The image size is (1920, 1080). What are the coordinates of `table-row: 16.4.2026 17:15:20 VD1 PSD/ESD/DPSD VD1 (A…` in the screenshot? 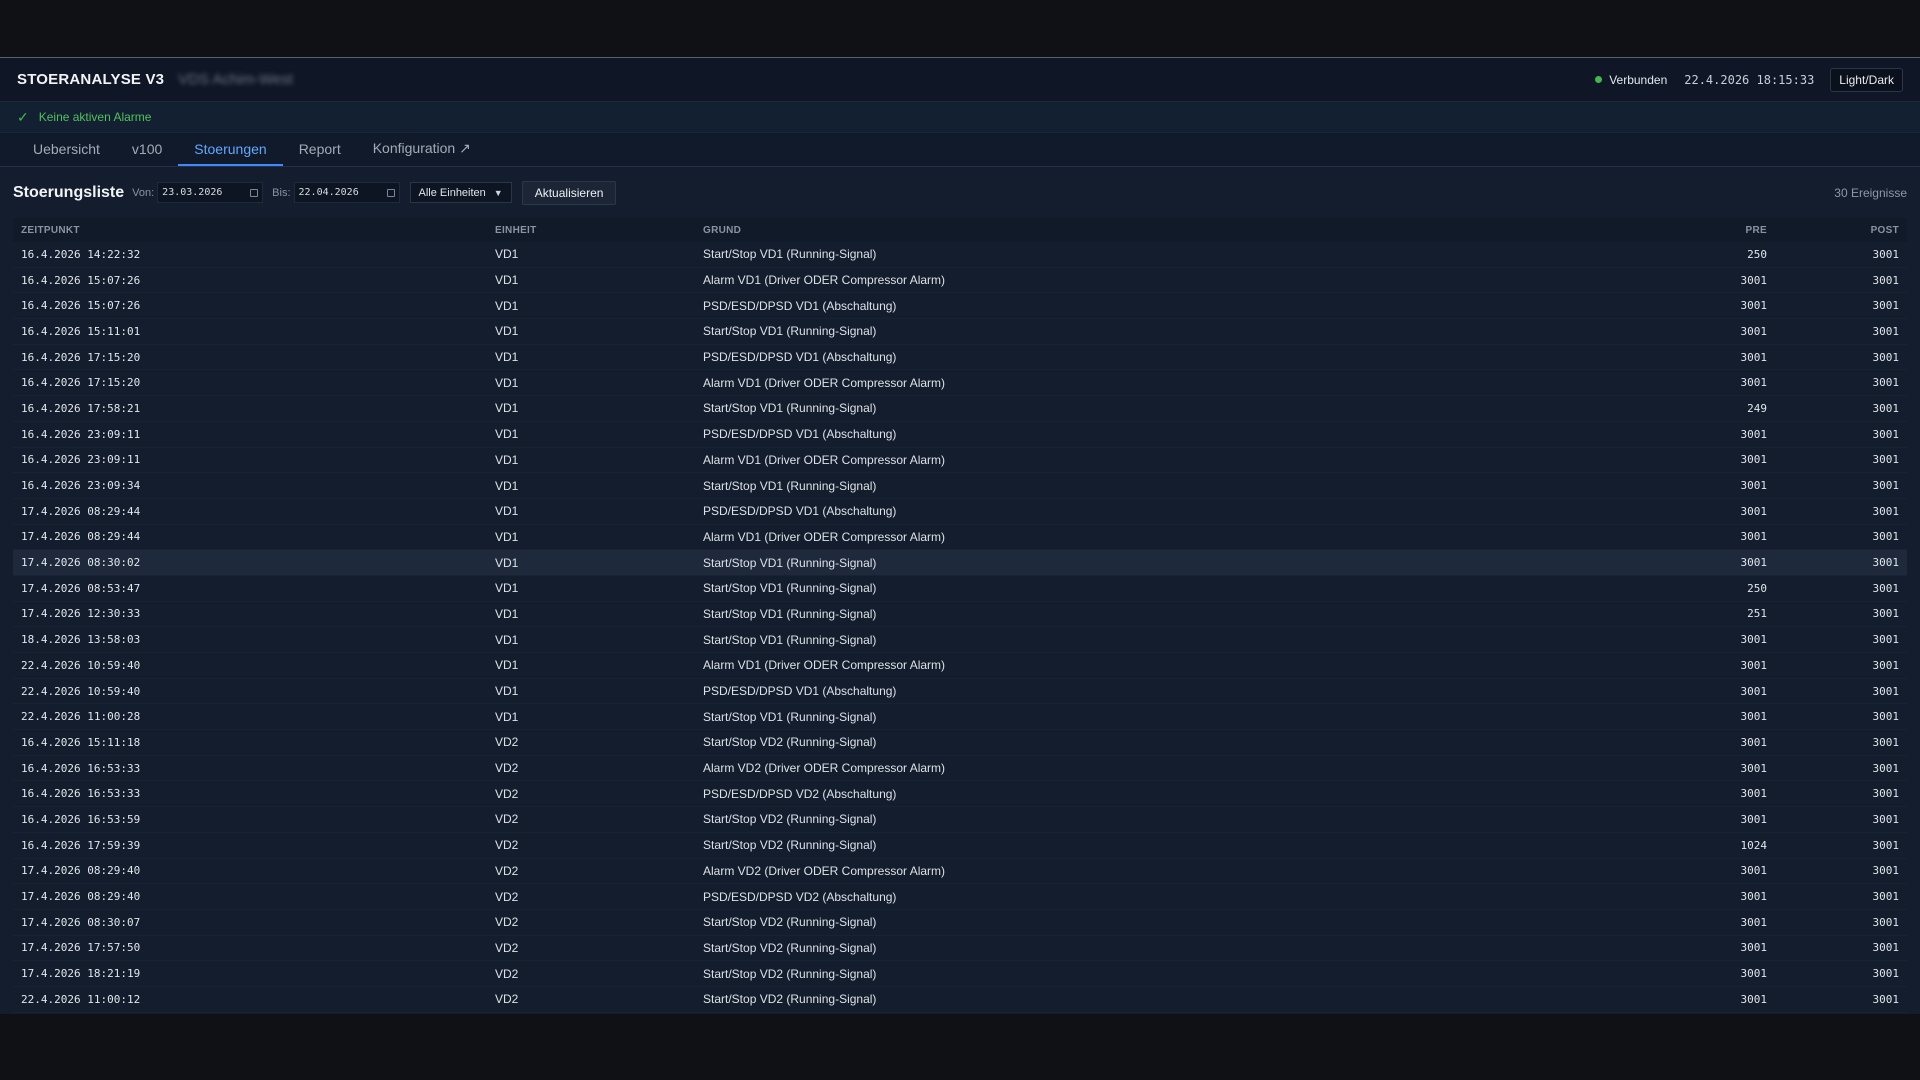 It's located at (960, 358).